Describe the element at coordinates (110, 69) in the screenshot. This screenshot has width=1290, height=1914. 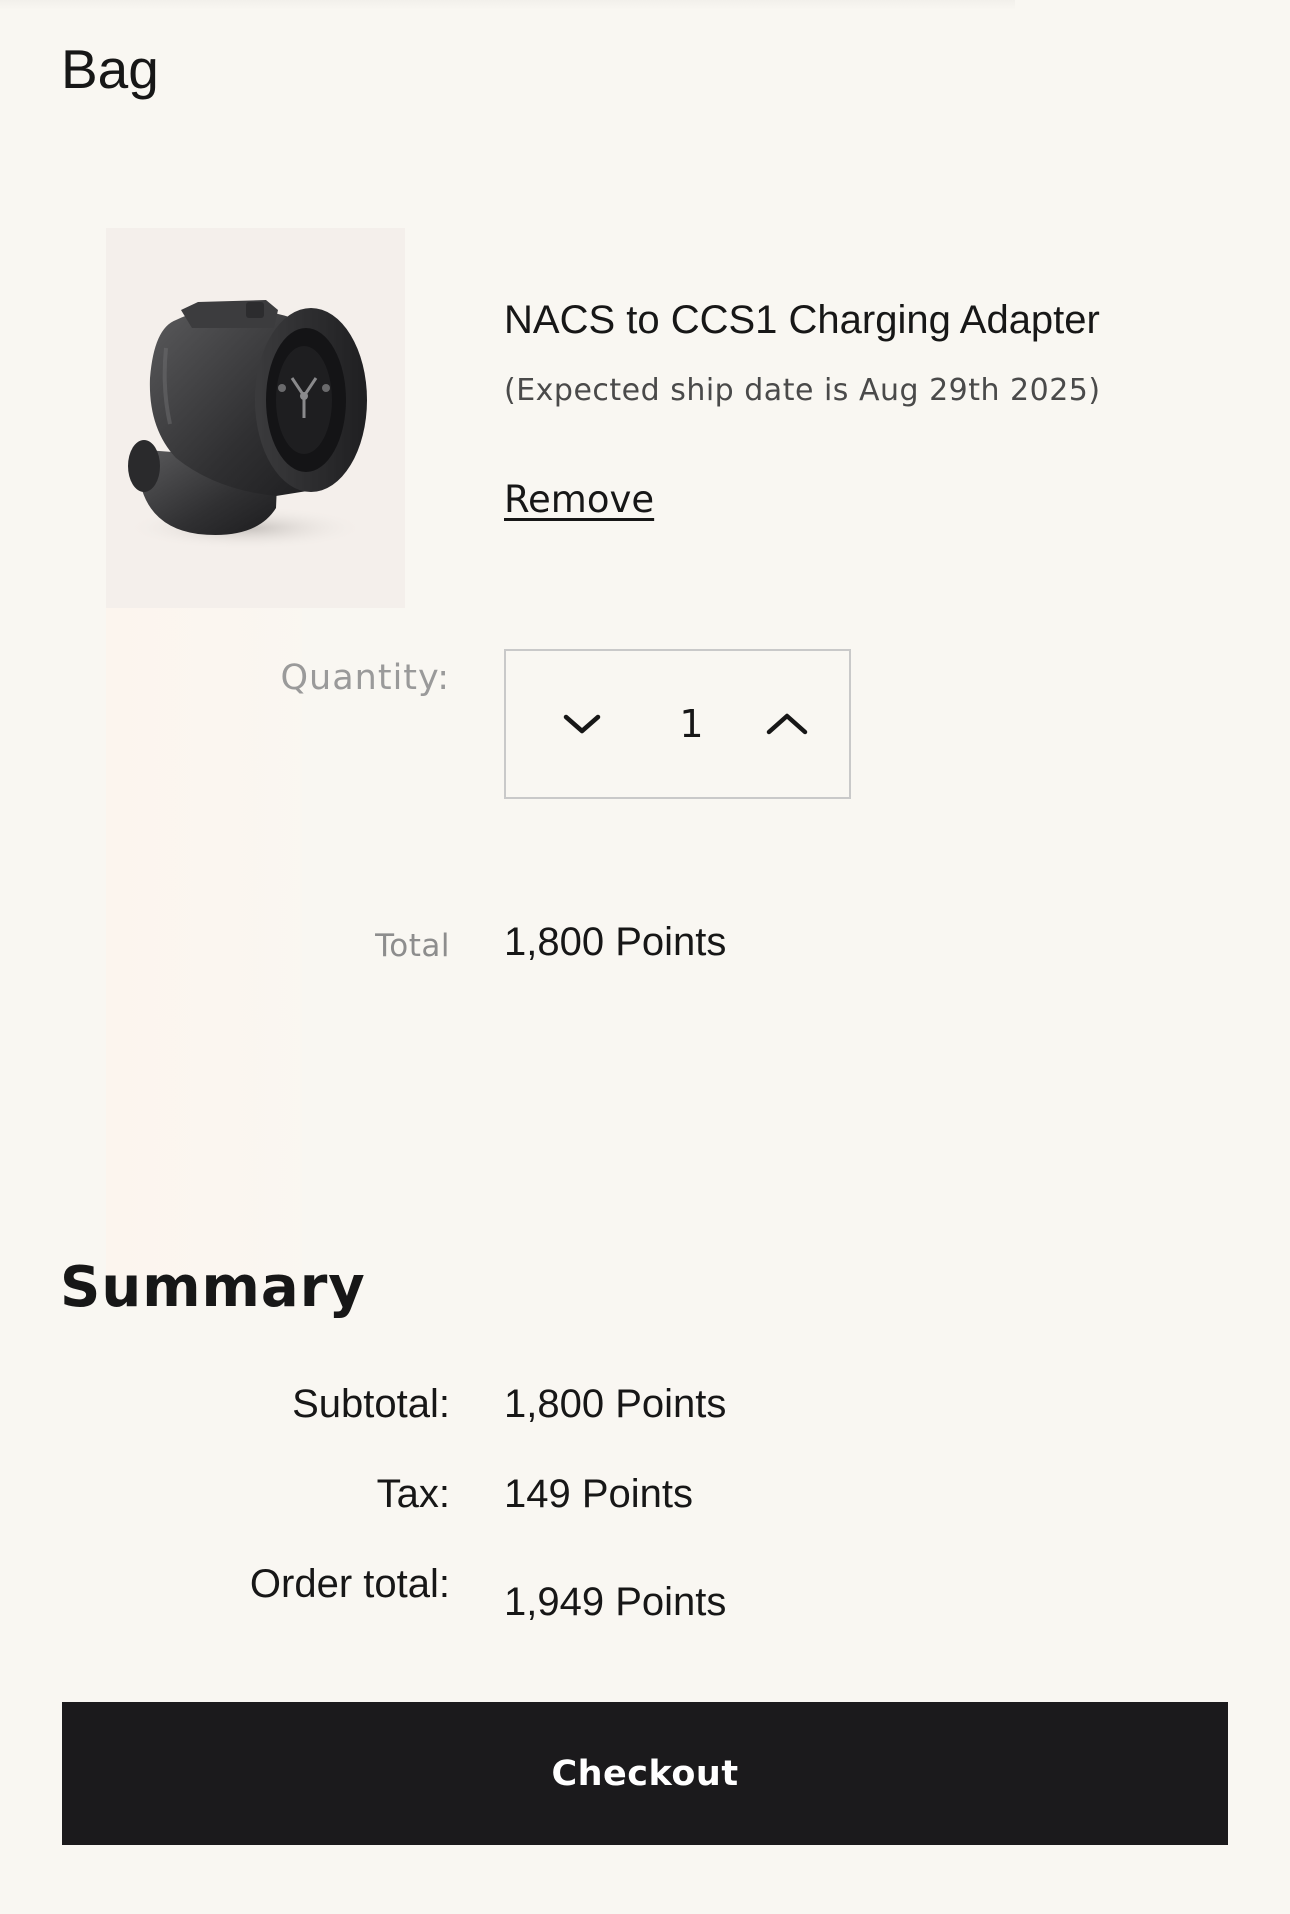
I see `bag-title: Bag` at that location.